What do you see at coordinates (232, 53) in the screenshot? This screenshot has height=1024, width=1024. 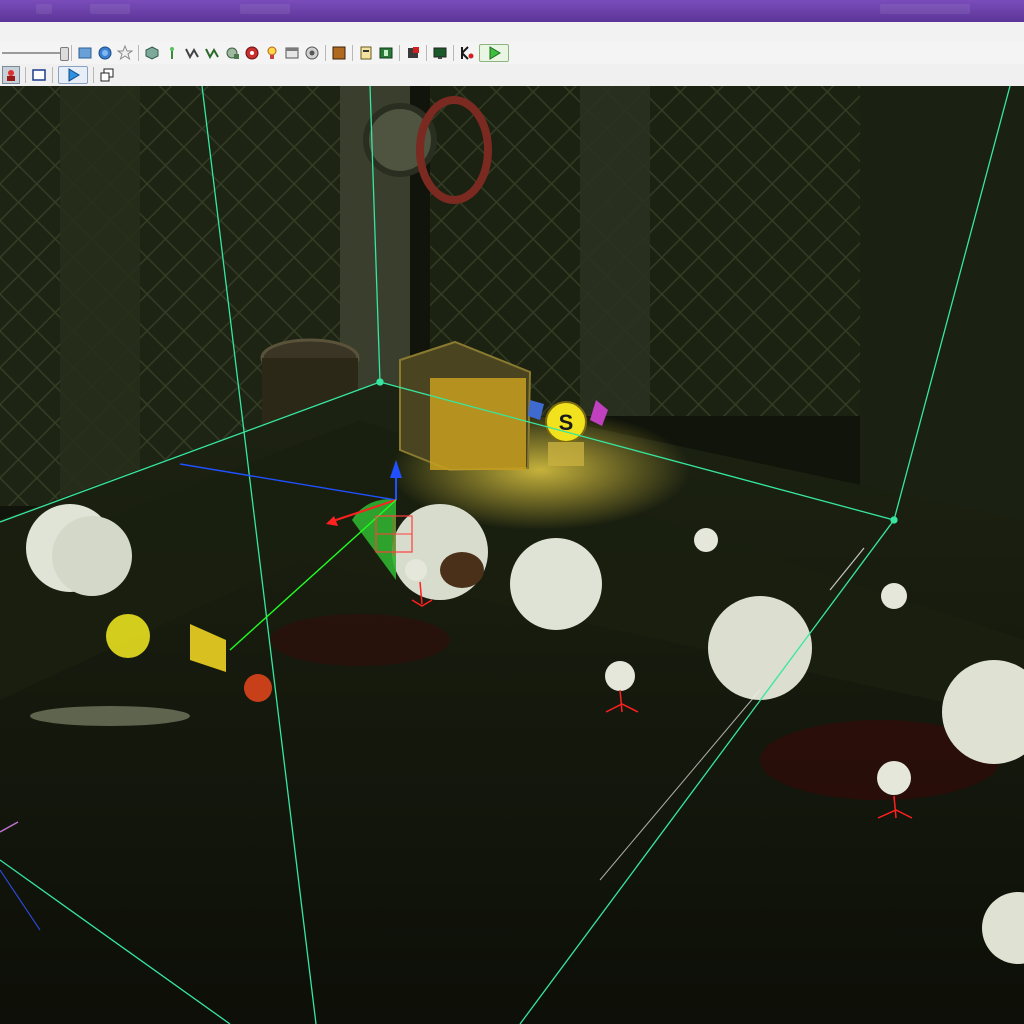 I see `camera-icon` at bounding box center [232, 53].